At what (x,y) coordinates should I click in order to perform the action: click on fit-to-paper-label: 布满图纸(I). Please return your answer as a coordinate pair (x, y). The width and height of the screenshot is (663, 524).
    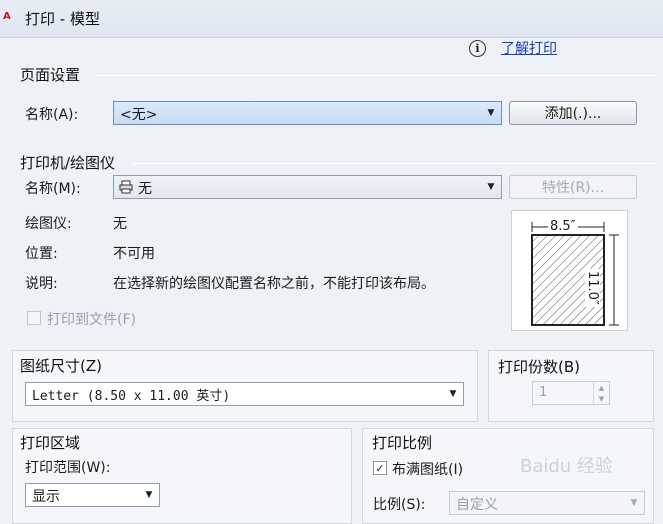
    Looking at the image, I should click on (428, 470).